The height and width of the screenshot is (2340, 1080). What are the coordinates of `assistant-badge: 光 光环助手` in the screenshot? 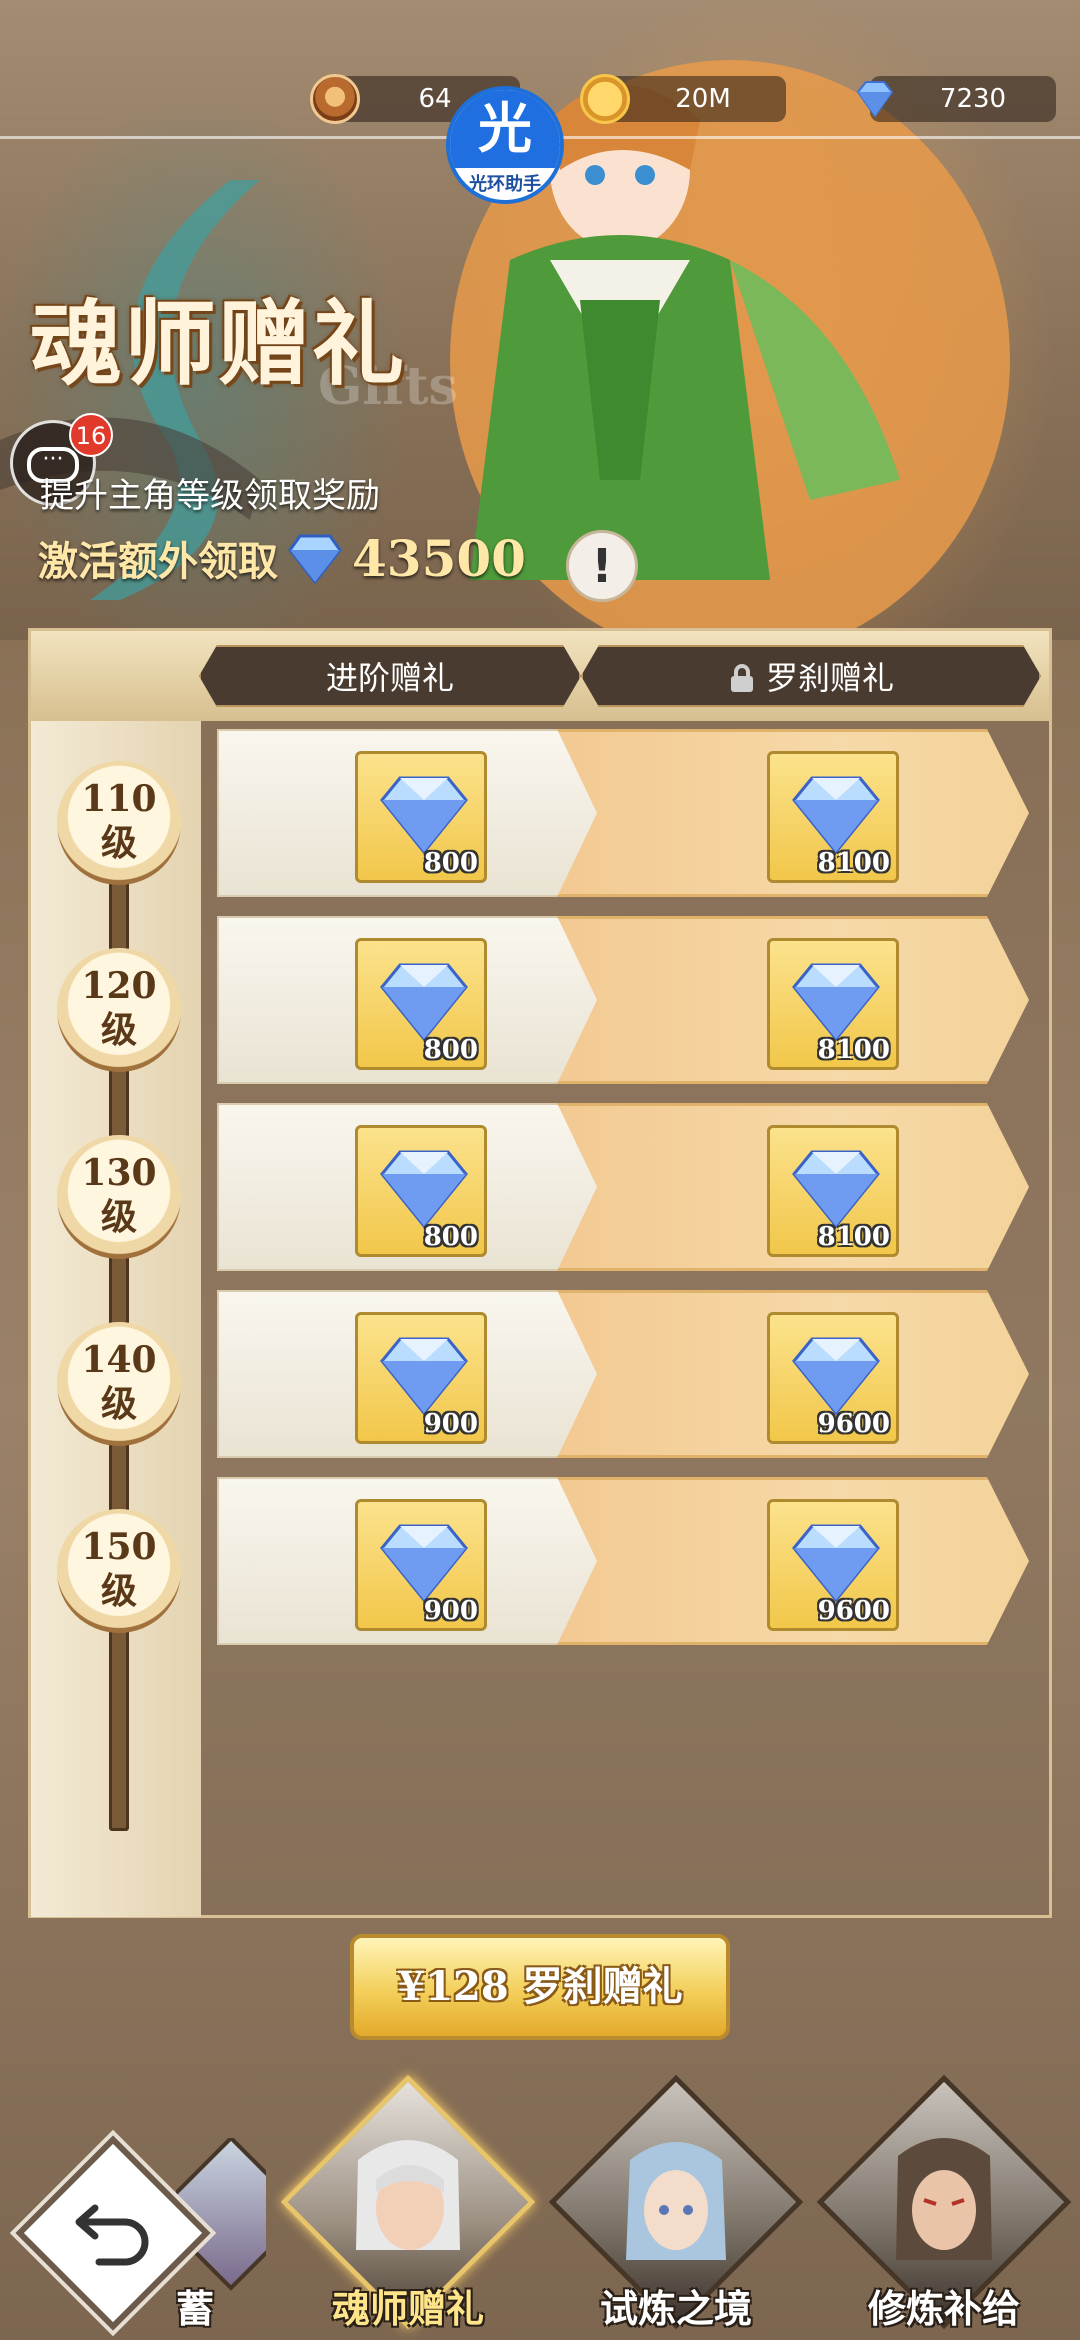 It's located at (505, 145).